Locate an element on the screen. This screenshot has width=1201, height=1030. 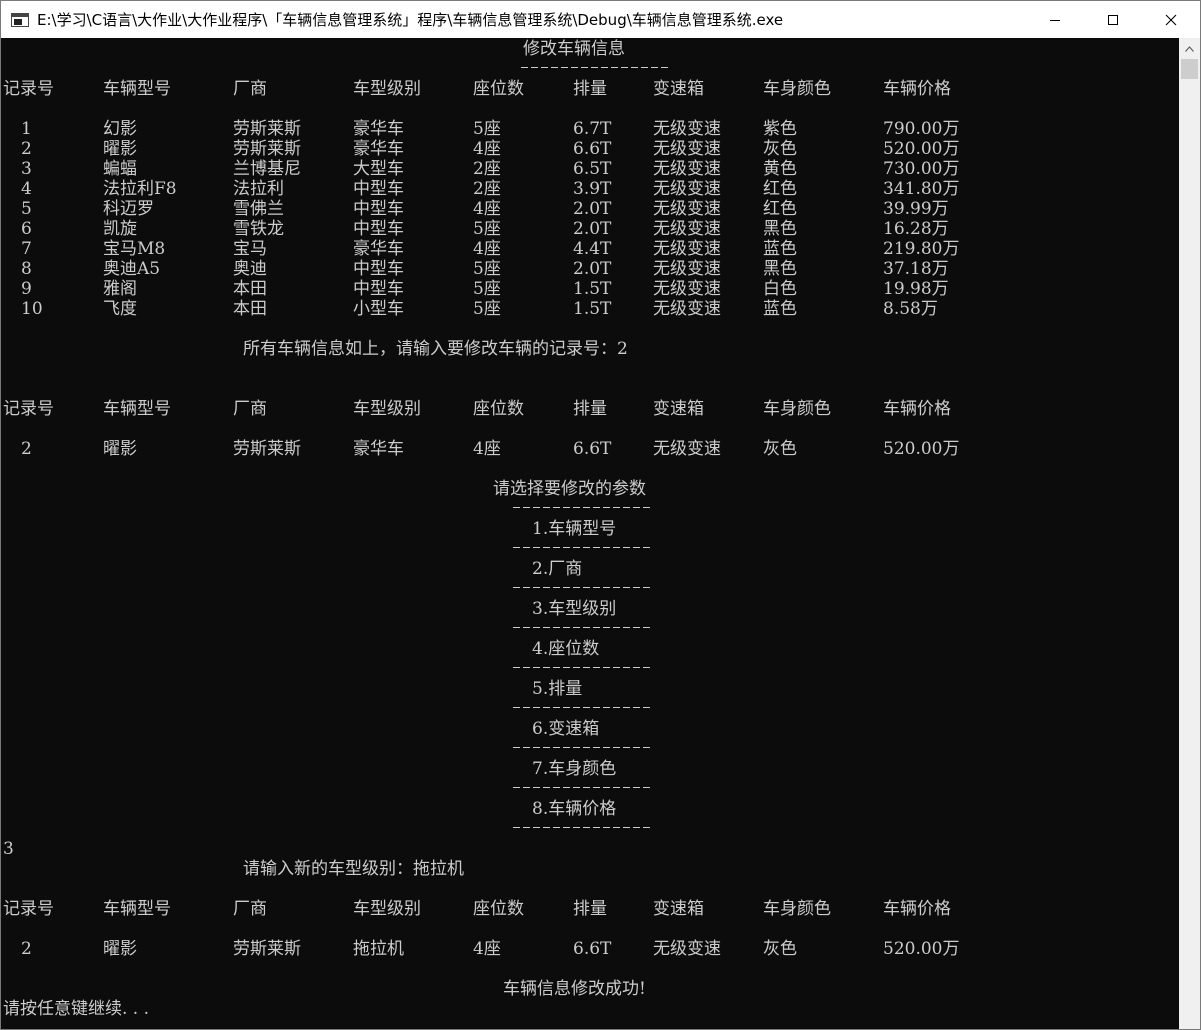
scroll-up-button is located at coordinates (1189, 48).